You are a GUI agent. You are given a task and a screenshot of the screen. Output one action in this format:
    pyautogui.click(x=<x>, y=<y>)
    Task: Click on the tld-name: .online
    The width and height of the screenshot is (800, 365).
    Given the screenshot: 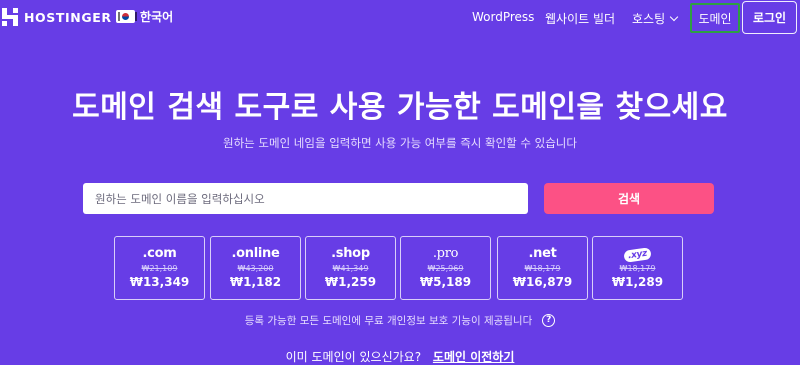 What is the action you would take?
    pyautogui.click(x=255, y=253)
    